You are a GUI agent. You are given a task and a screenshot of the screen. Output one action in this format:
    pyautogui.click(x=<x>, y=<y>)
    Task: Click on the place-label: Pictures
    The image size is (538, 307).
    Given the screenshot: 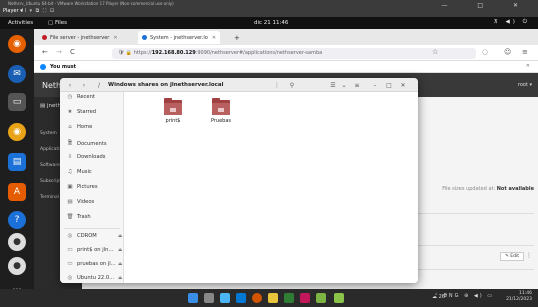 What is the action you would take?
    pyautogui.click(x=87, y=187)
    